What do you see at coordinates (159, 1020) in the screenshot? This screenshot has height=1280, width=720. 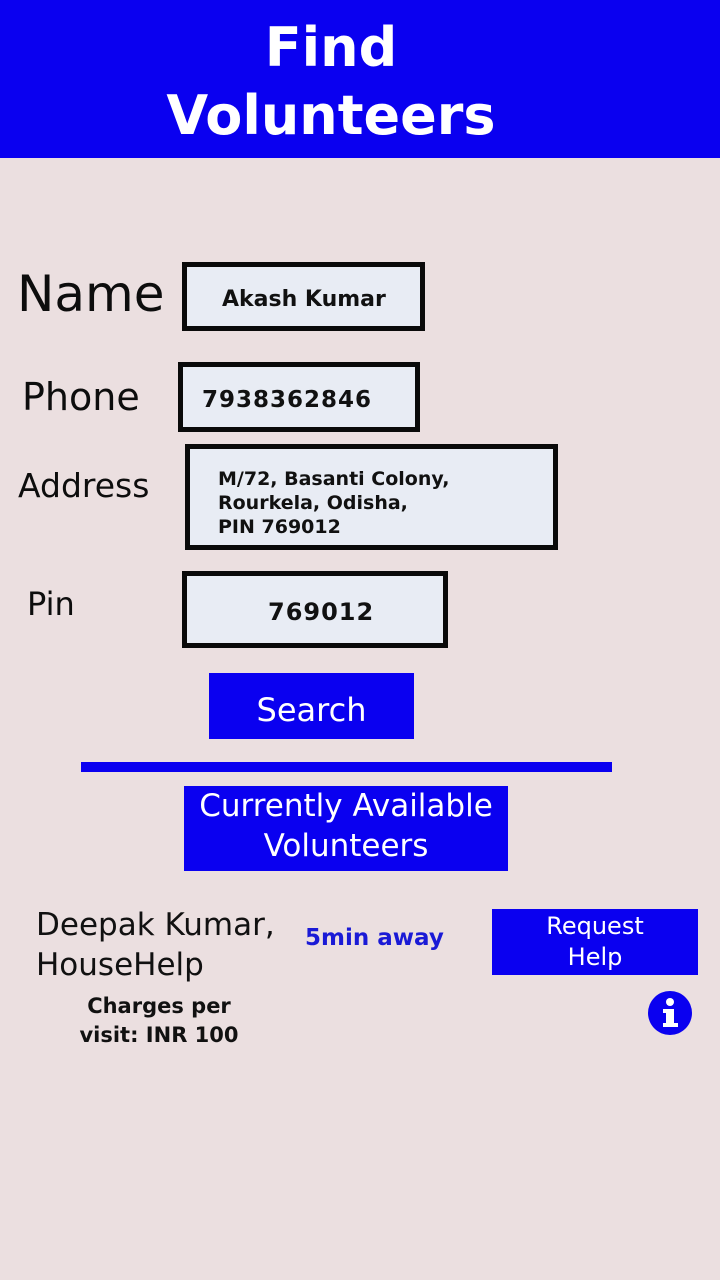 I see `volunteer-charges: Charges per visit: INR 100` at bounding box center [159, 1020].